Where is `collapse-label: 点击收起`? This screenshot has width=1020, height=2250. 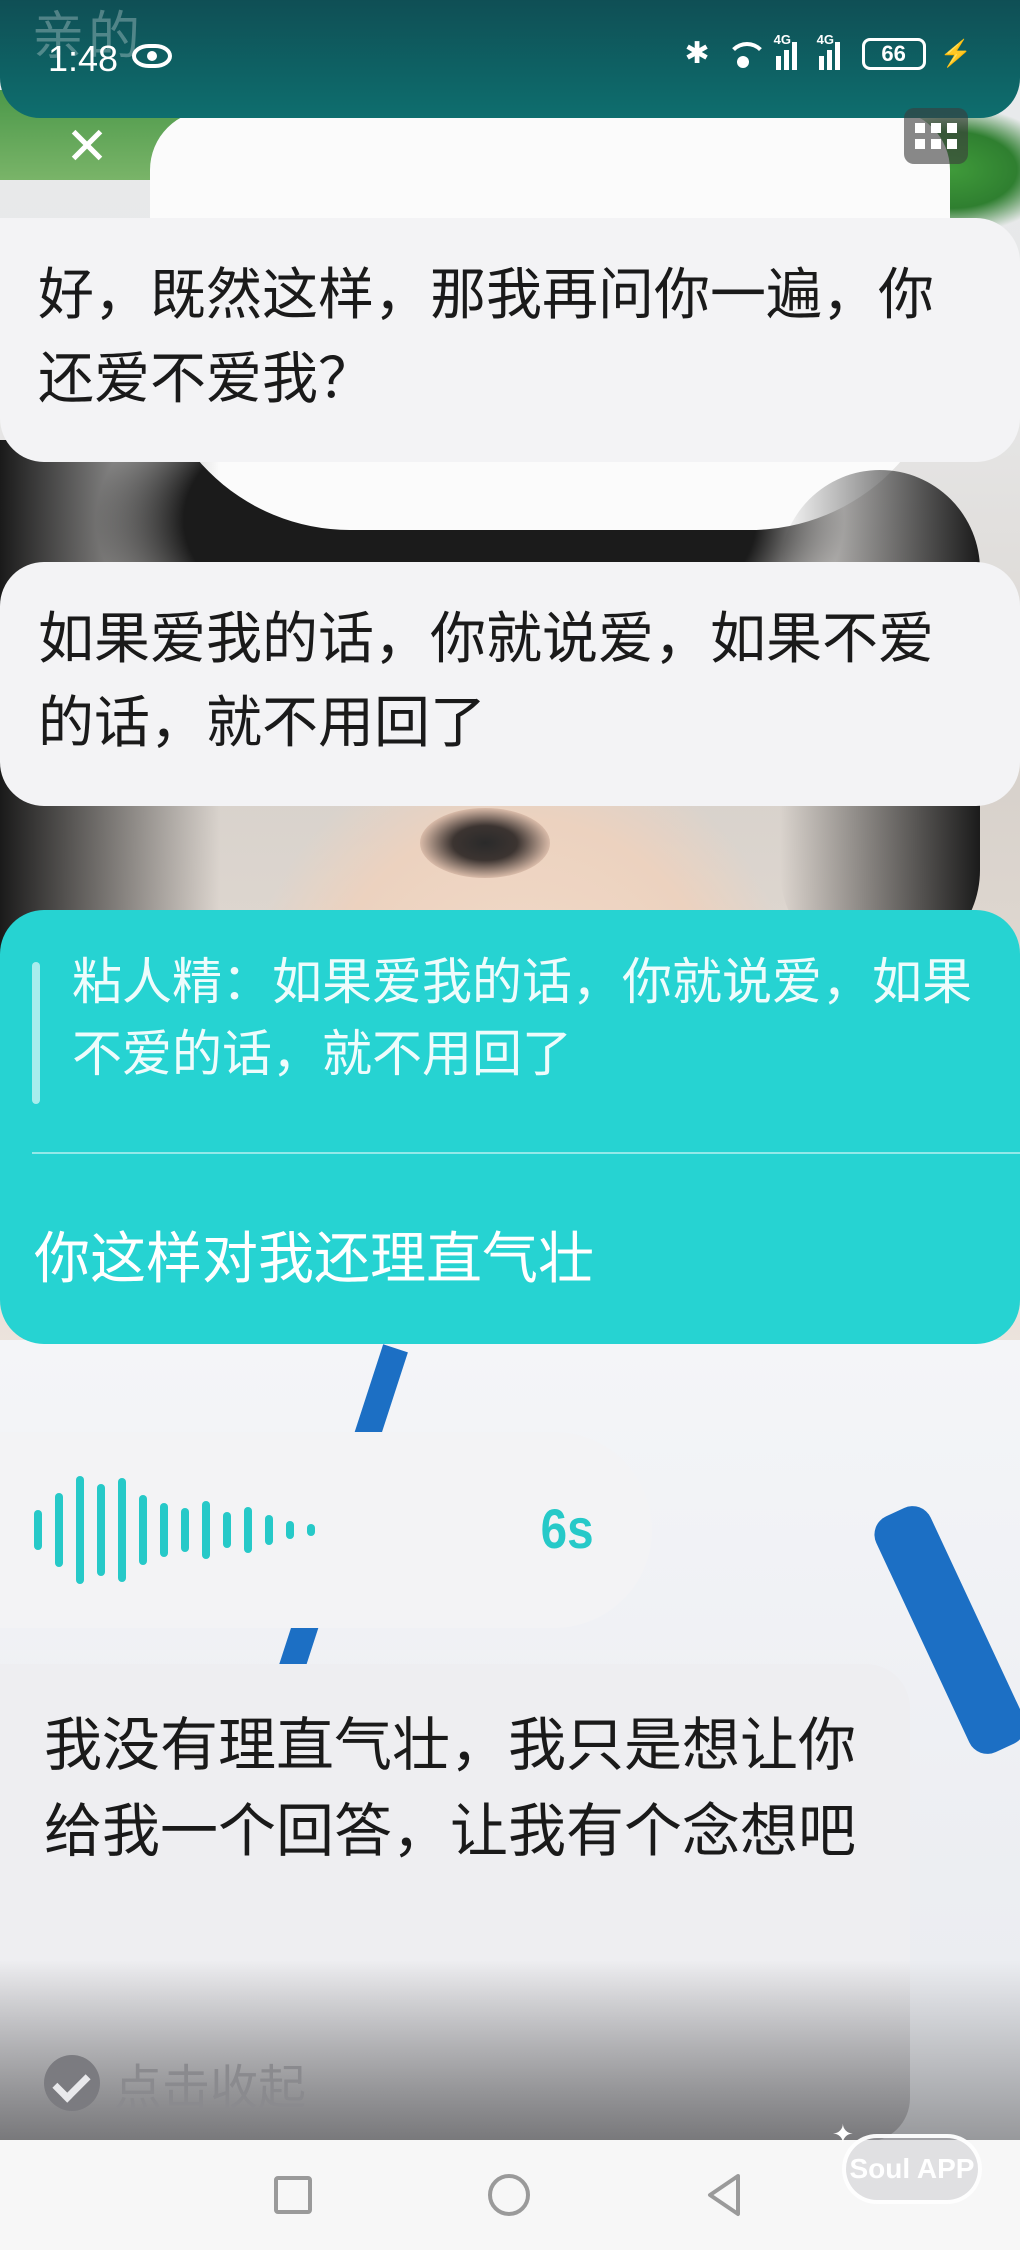 collapse-label: 点击收起 is located at coordinates (210, 2088).